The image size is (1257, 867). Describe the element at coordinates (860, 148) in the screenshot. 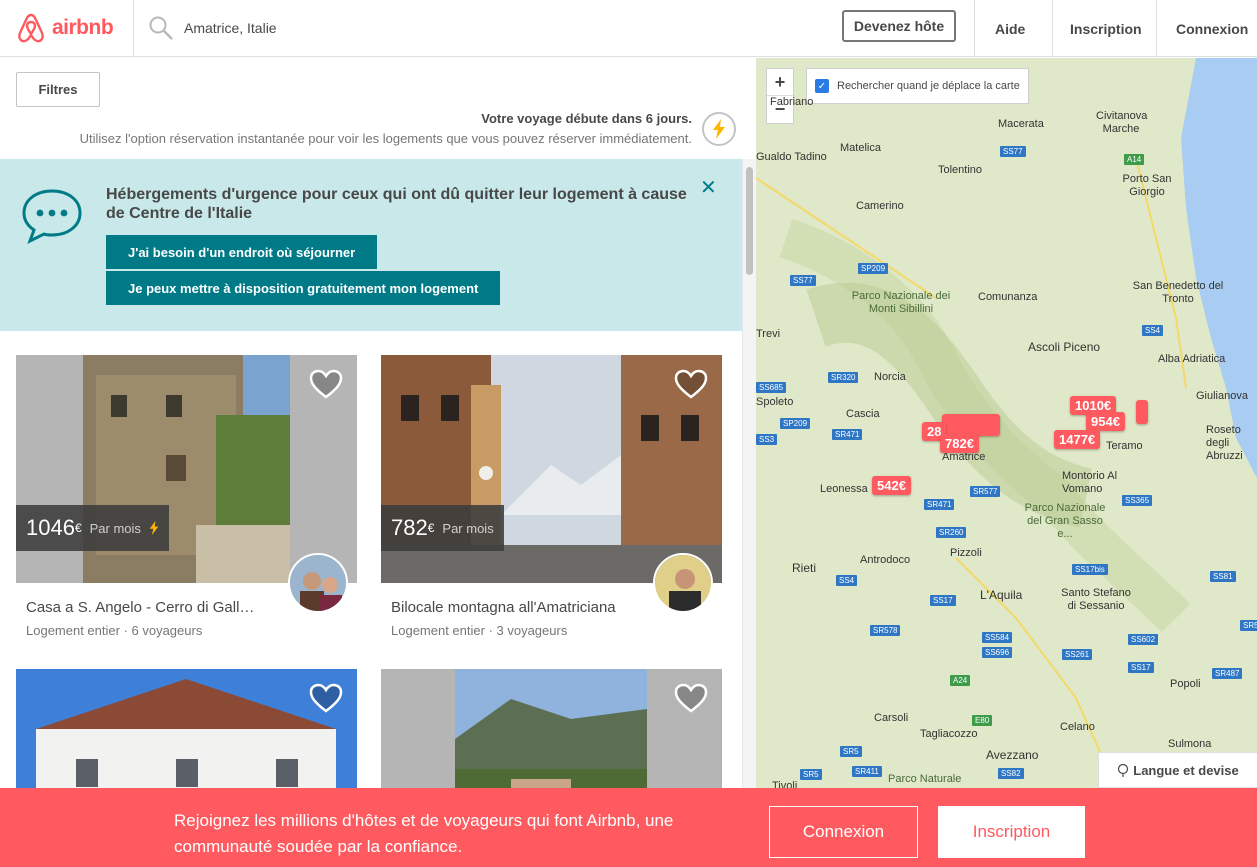

I see `map-place-label: Matelica` at that location.